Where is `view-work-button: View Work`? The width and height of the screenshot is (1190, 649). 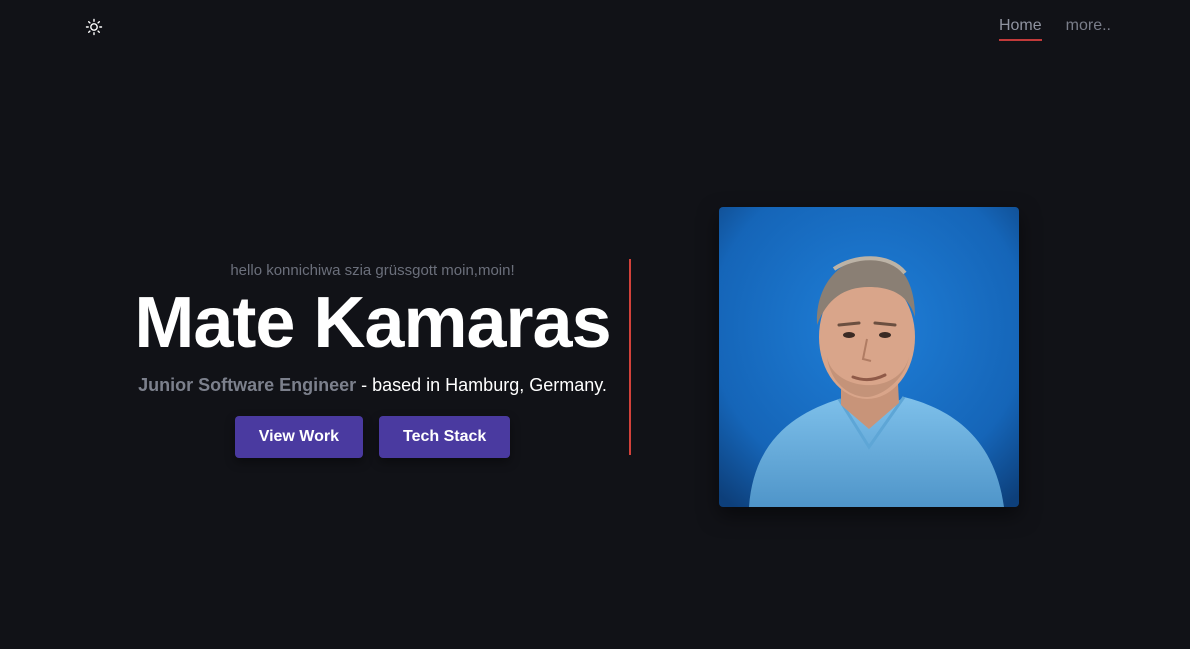
view-work-button: View Work is located at coordinates (299, 437).